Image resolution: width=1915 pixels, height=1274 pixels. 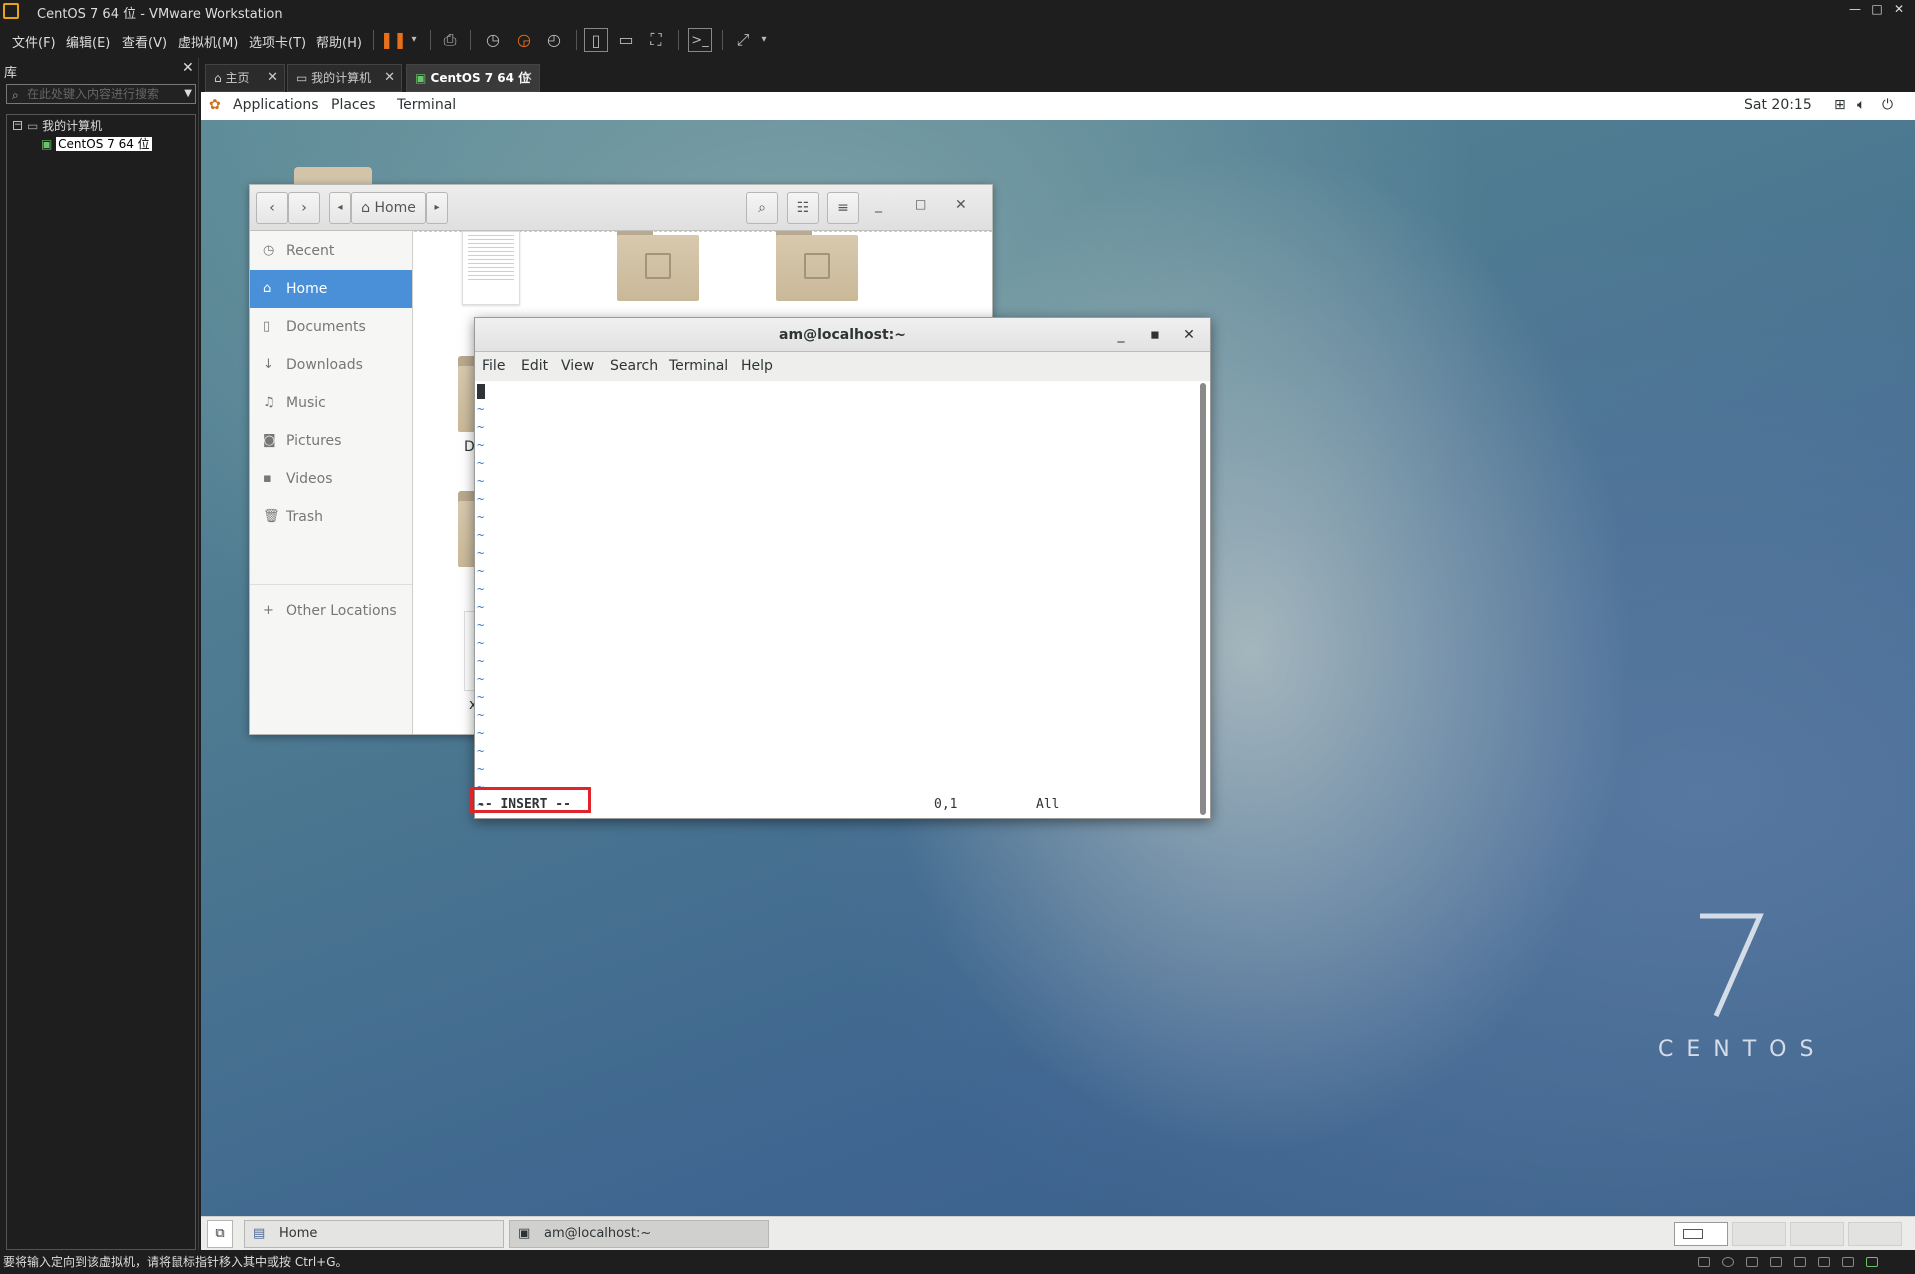 What do you see at coordinates (1776, 1262) in the screenshot?
I see `usb-icon` at bounding box center [1776, 1262].